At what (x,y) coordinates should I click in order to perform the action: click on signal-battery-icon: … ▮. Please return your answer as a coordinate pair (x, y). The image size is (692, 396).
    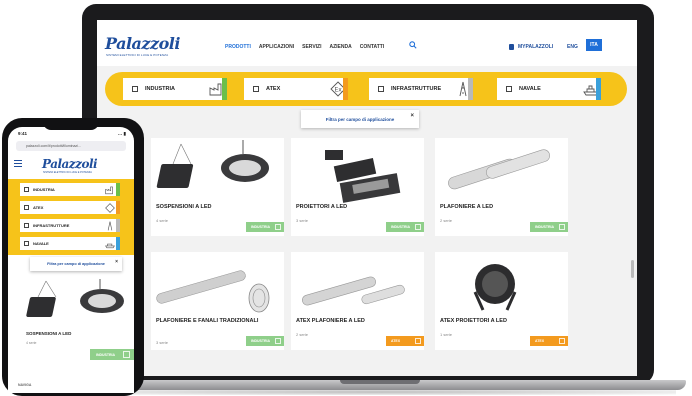
    Looking at the image, I should click on (121, 133).